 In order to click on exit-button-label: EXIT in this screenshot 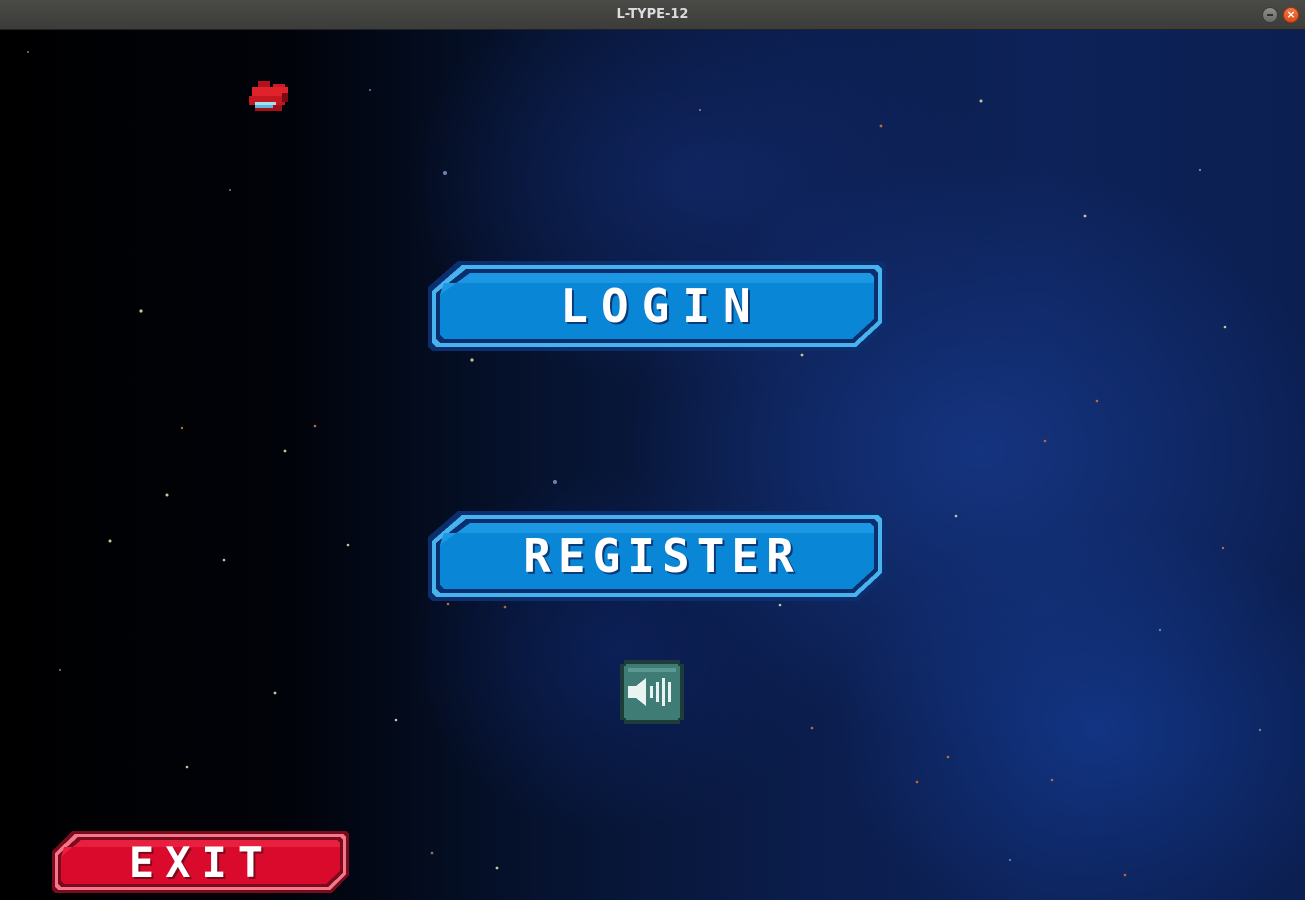, I will do `click(201, 862)`.